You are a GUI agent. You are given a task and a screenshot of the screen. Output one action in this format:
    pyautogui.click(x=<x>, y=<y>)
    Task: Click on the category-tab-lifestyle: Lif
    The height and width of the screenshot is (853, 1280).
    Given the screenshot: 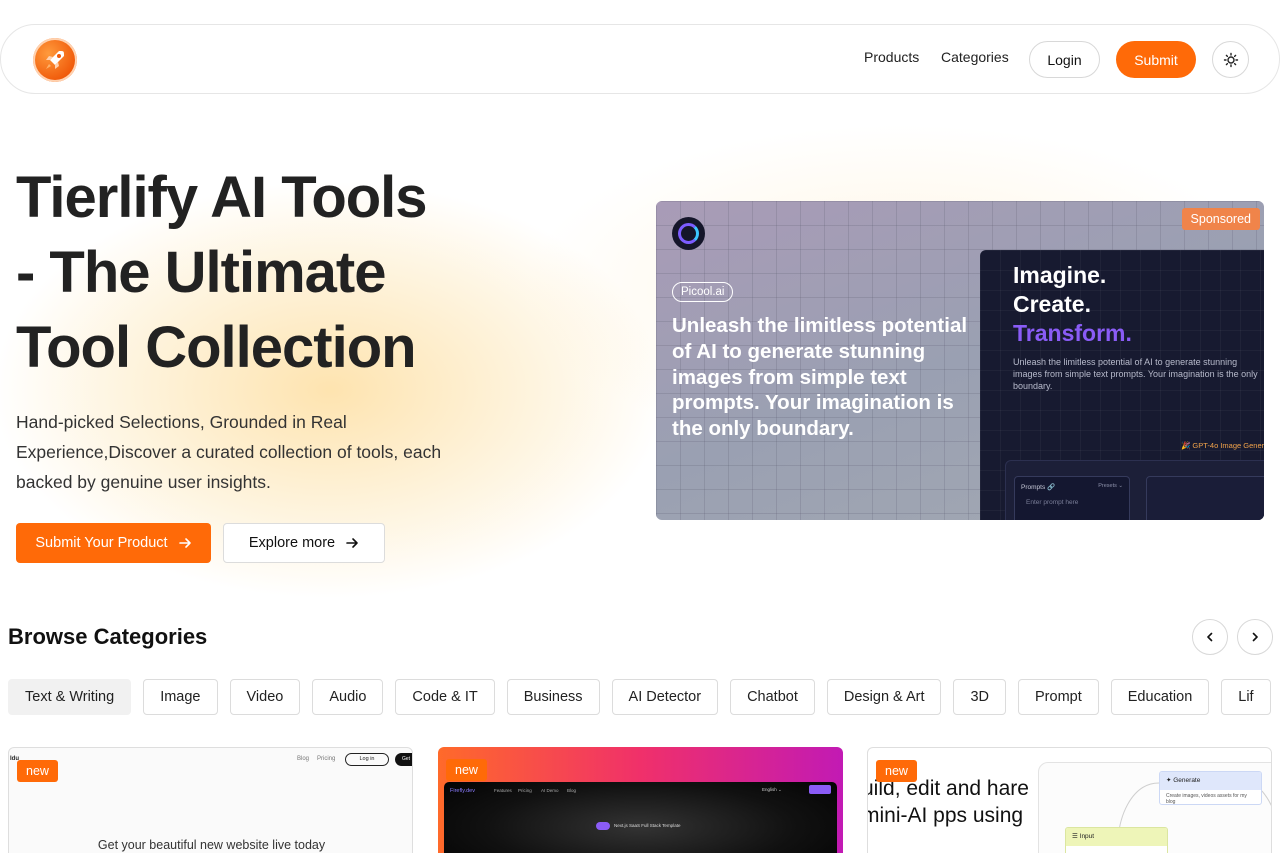 What is the action you would take?
    pyautogui.click(x=1246, y=697)
    